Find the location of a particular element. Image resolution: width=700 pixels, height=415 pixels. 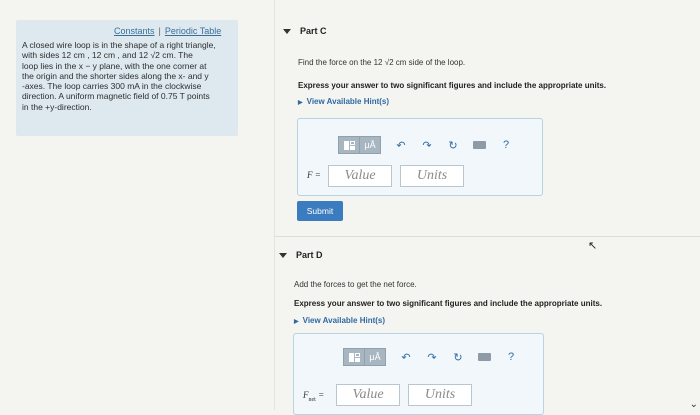

reference-links: Constants | Periodic Table is located at coordinates (167, 31).